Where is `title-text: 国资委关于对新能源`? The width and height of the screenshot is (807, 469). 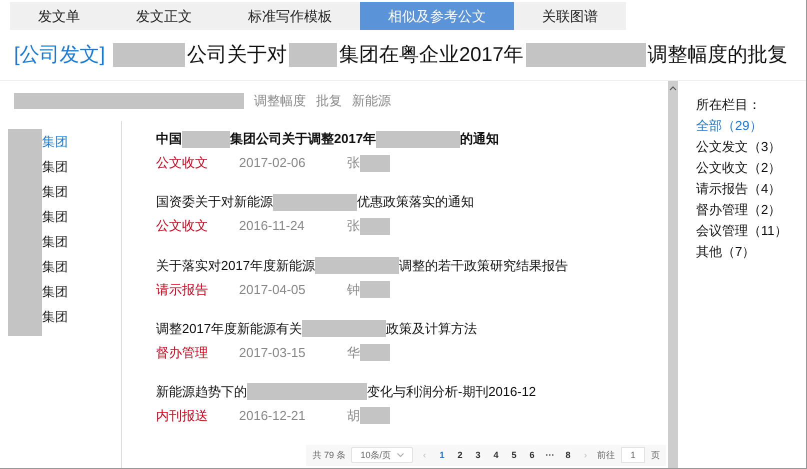 title-text: 国资委关于对新能源 is located at coordinates (214, 202).